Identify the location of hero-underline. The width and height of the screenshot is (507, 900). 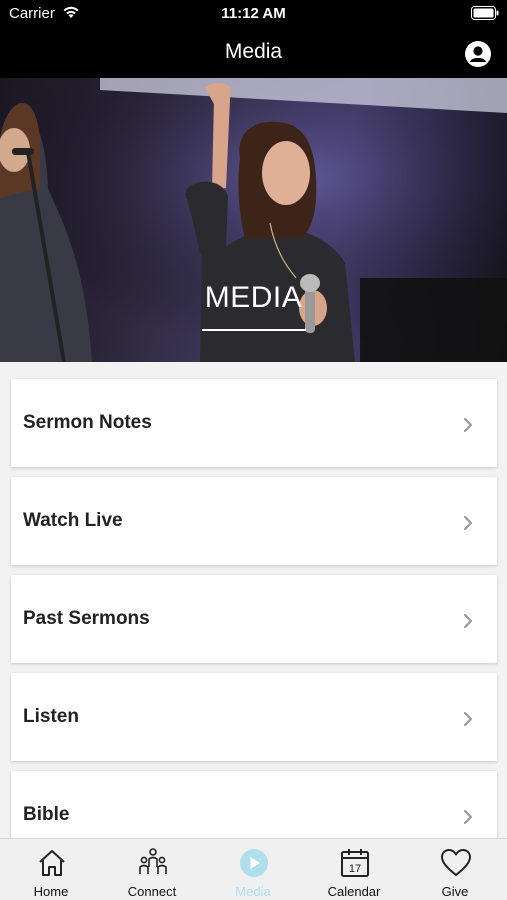
(254, 330).